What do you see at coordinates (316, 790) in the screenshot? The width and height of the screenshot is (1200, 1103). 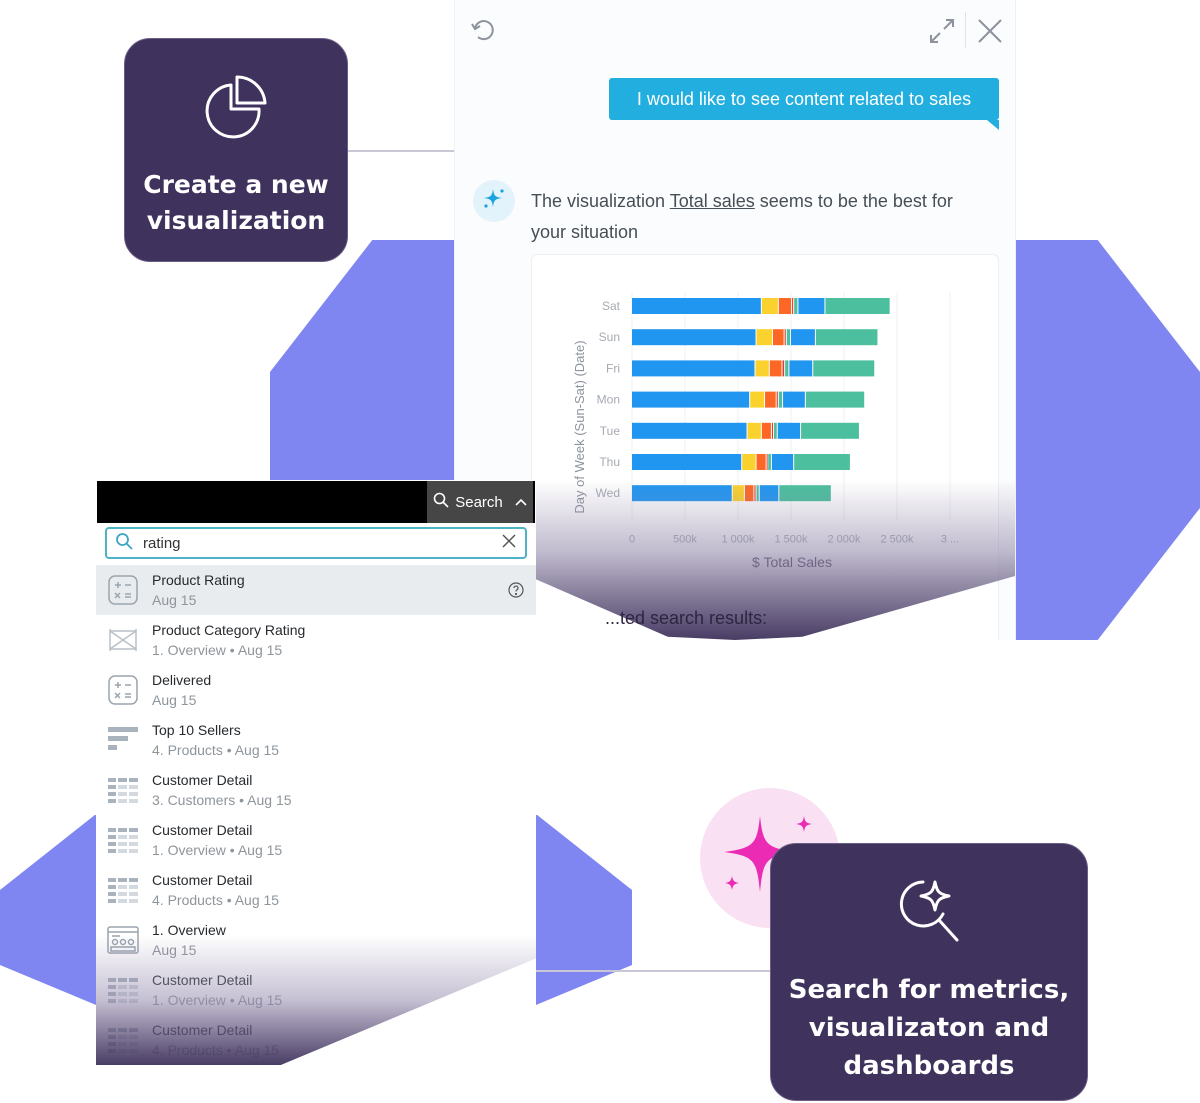 I see `search-result-item: Customer Detail 3. Customers • Aug 15` at bounding box center [316, 790].